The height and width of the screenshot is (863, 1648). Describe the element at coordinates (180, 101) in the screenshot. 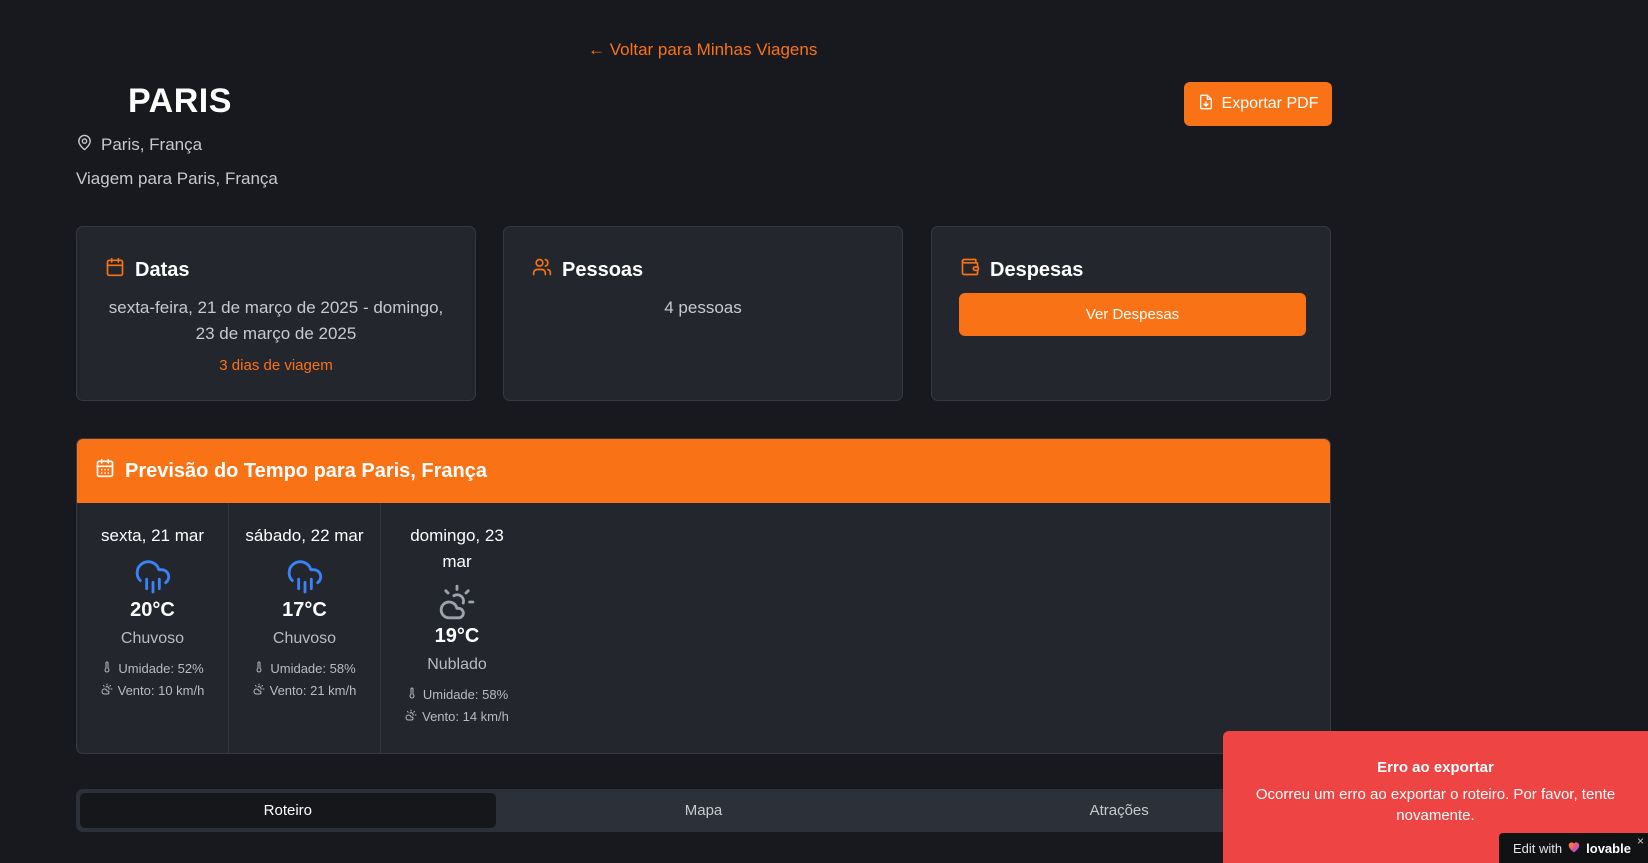

I see `page-title: PARIS` at that location.